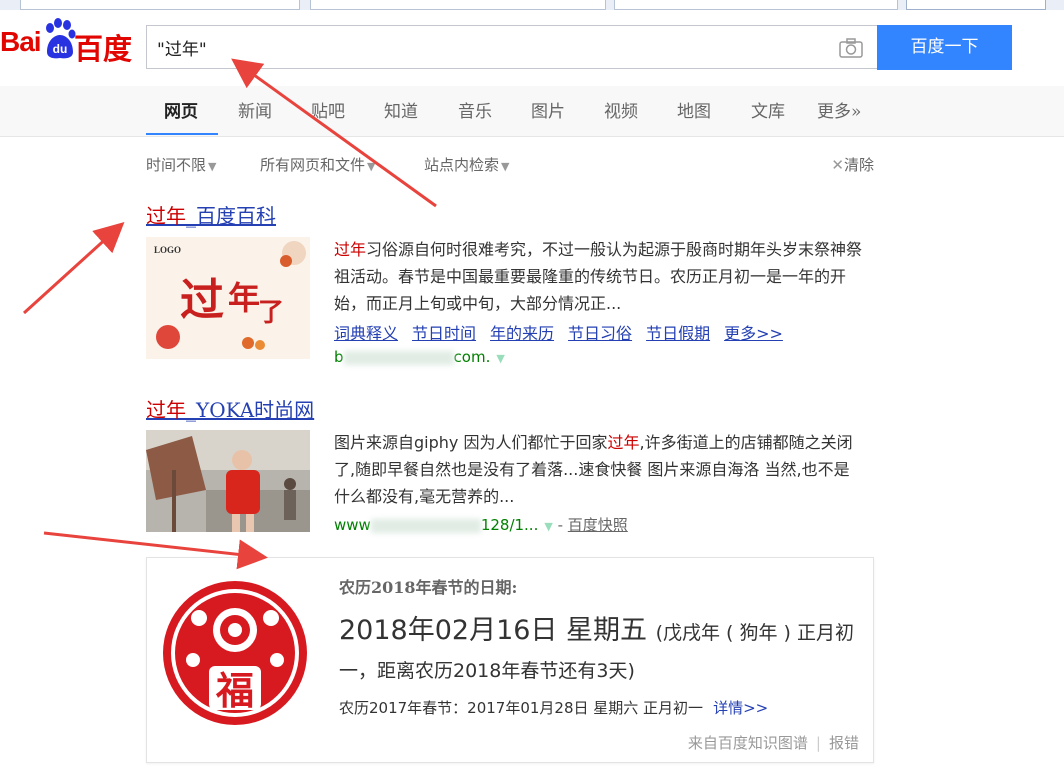  I want to click on sublink-customs: 节日习俗, so click(600, 333).